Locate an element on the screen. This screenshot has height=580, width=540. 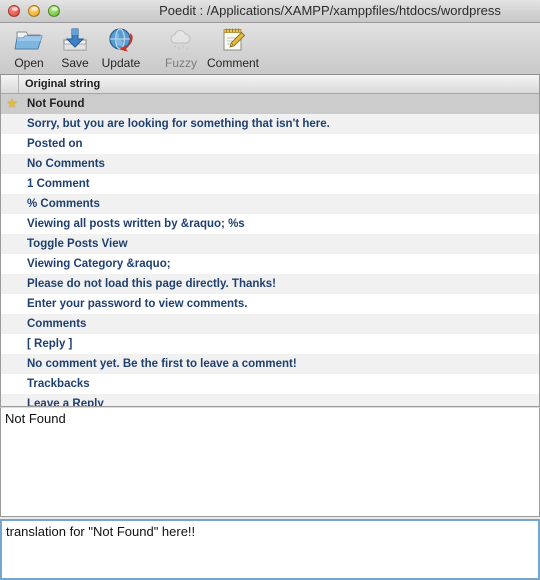
original-string-cell: Leave a Reply is located at coordinates (65, 402).